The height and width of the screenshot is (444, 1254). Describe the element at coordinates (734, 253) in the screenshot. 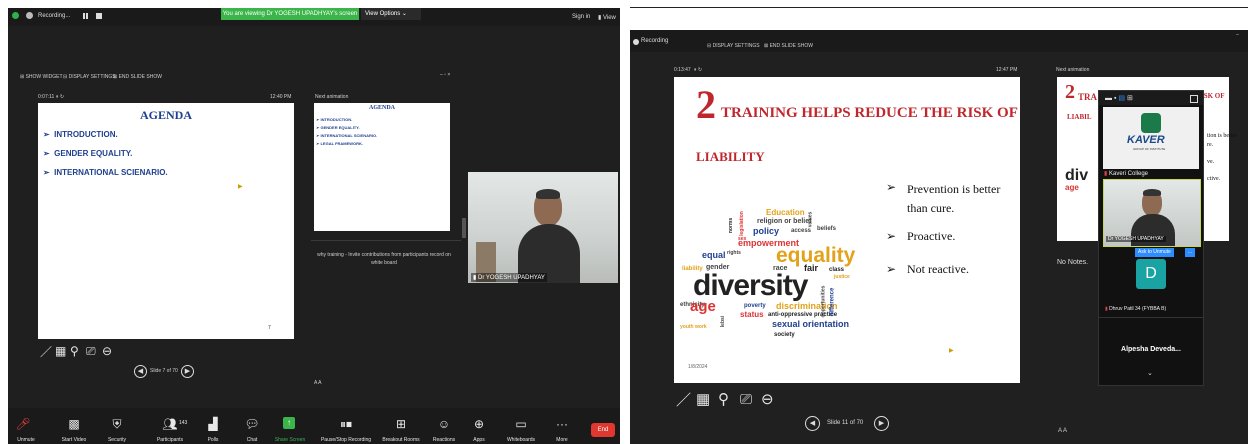

I see `wordcloud-word: rights` at that location.